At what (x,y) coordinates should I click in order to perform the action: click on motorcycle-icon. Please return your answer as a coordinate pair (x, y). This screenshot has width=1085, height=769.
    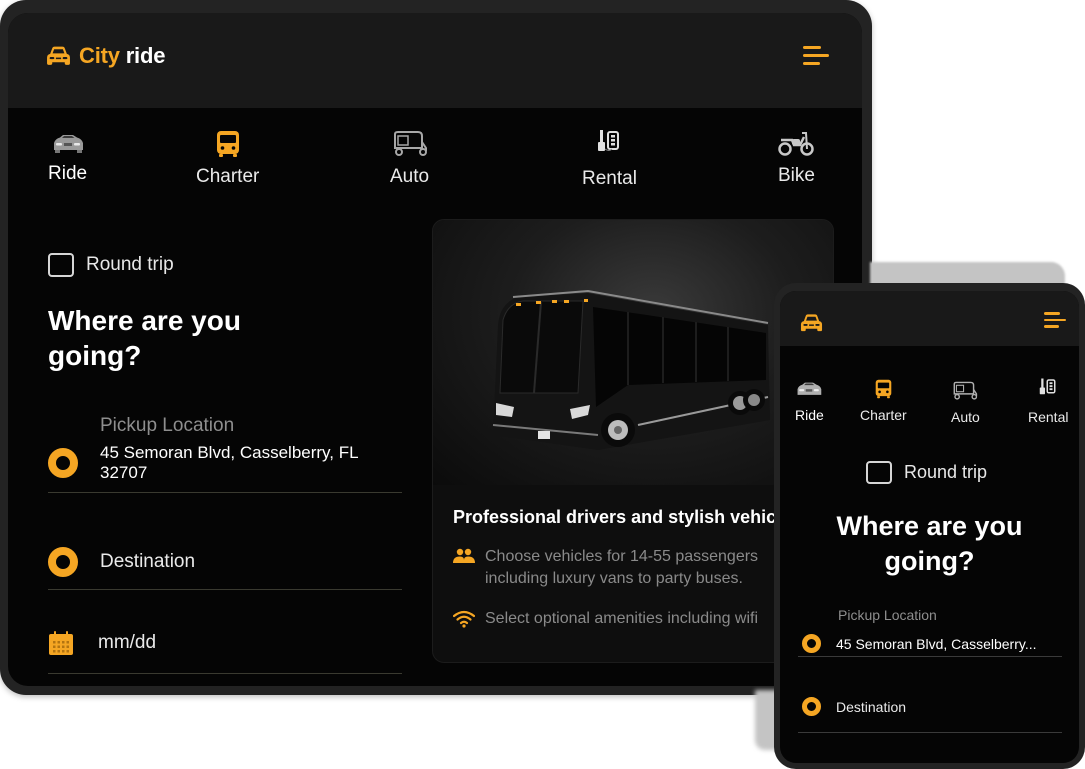
    Looking at the image, I should click on (796, 144).